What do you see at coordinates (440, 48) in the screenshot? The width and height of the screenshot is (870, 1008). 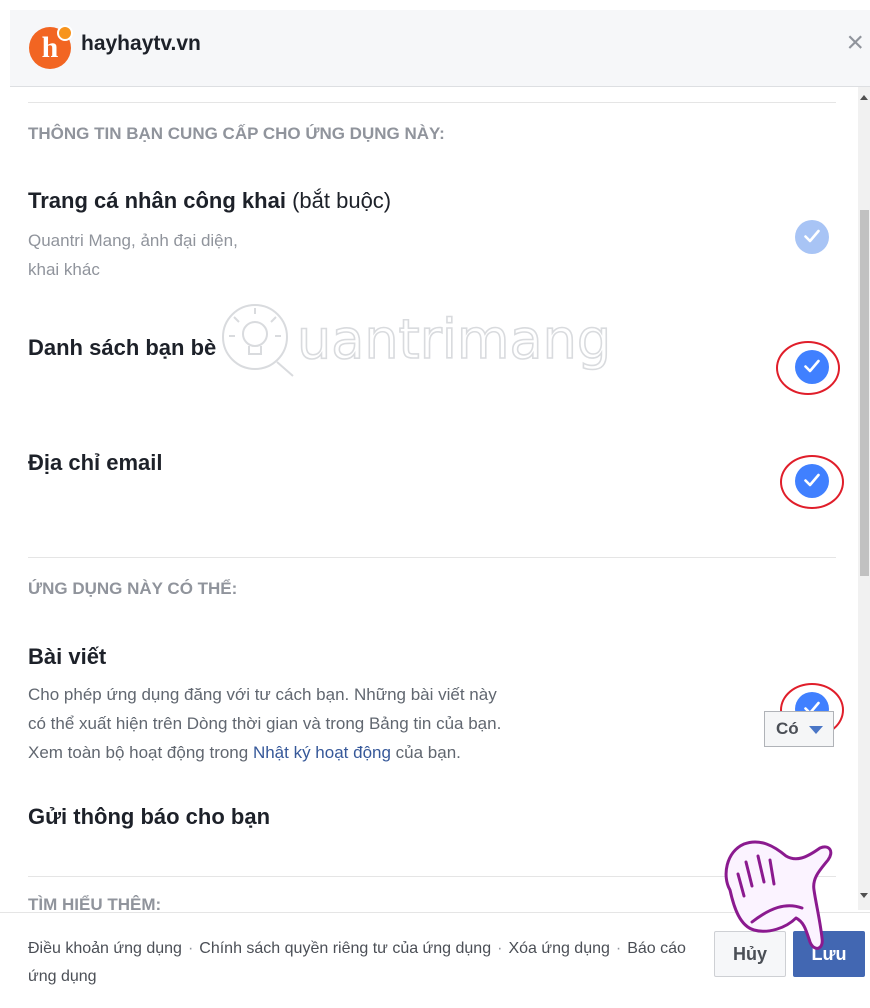 I see `dialog-header: h hayhaytv.vn ×` at bounding box center [440, 48].